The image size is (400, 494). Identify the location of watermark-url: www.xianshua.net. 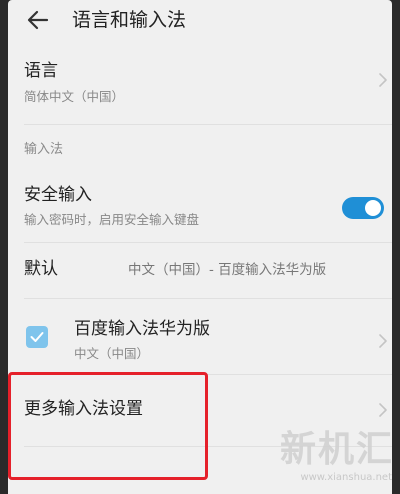
(346, 477).